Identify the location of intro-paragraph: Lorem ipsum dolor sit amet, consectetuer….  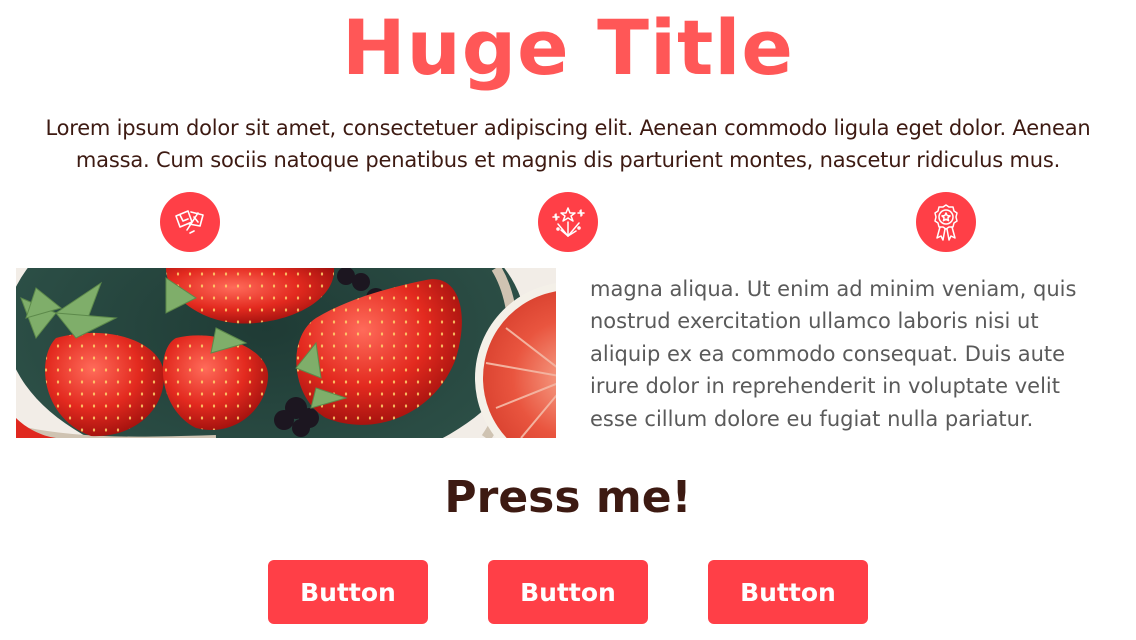
(568, 144).